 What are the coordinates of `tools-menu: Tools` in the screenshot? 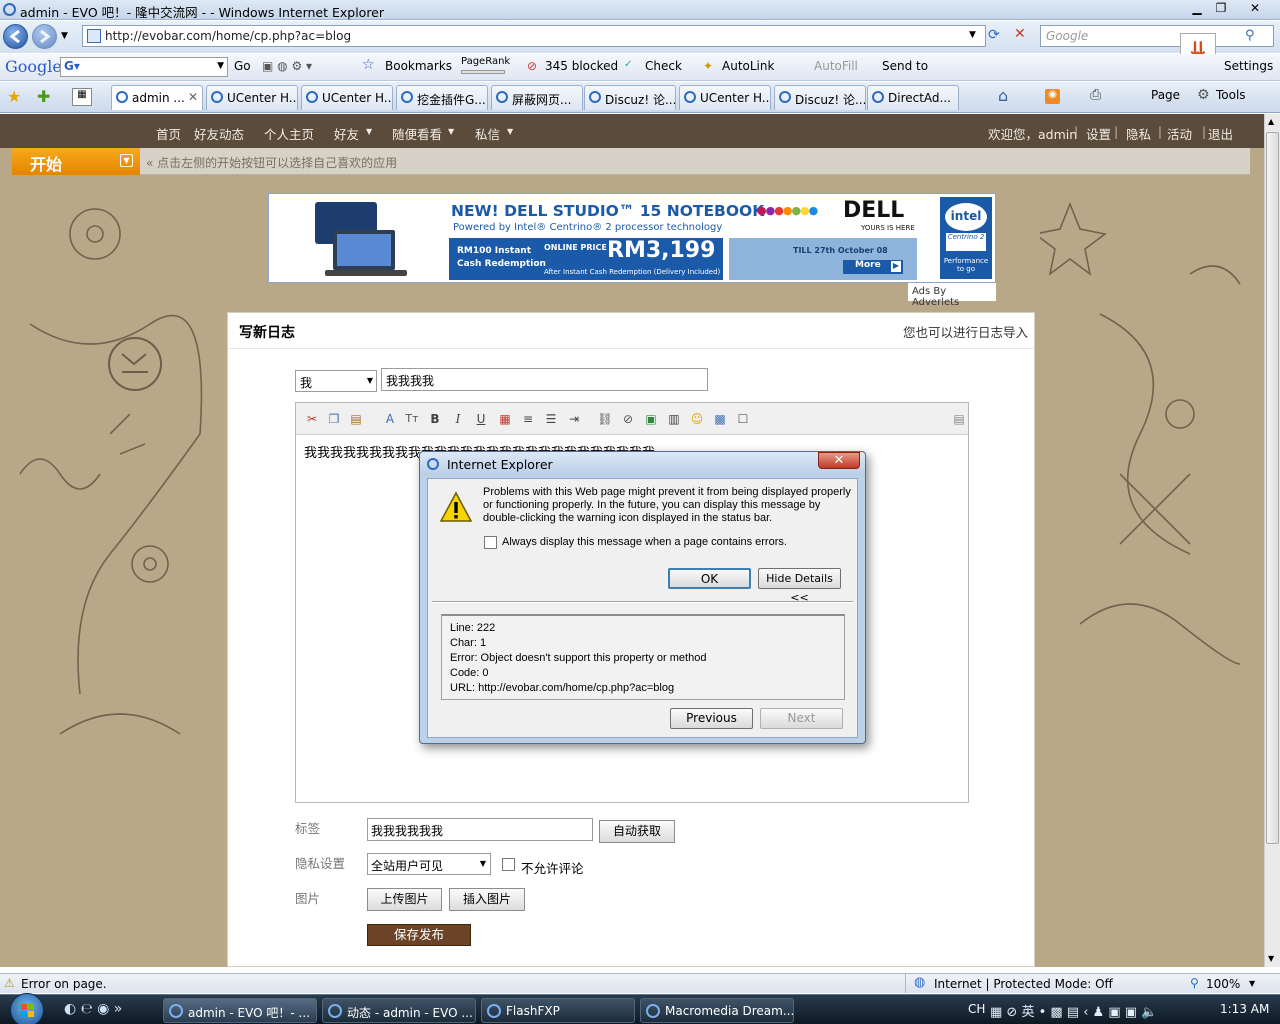 It's located at (1231, 95).